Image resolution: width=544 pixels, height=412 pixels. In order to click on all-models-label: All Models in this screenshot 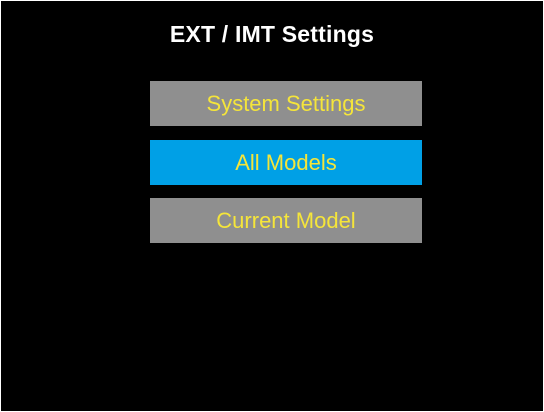, I will do `click(286, 162)`.